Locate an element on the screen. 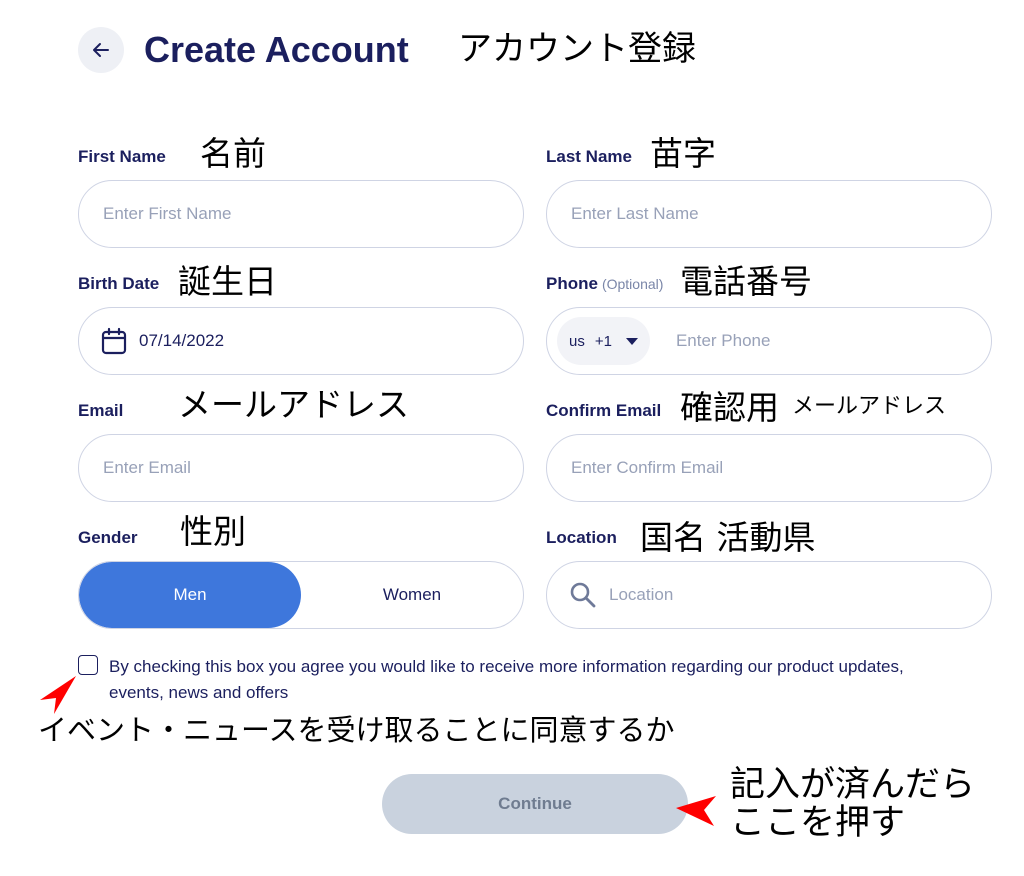  birth-date-label: Birth Date is located at coordinates (119, 283).